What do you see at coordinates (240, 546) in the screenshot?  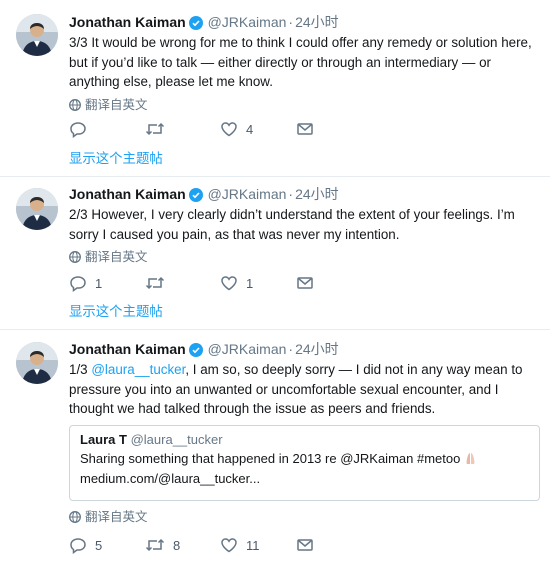 I see `like-button: 11` at bounding box center [240, 546].